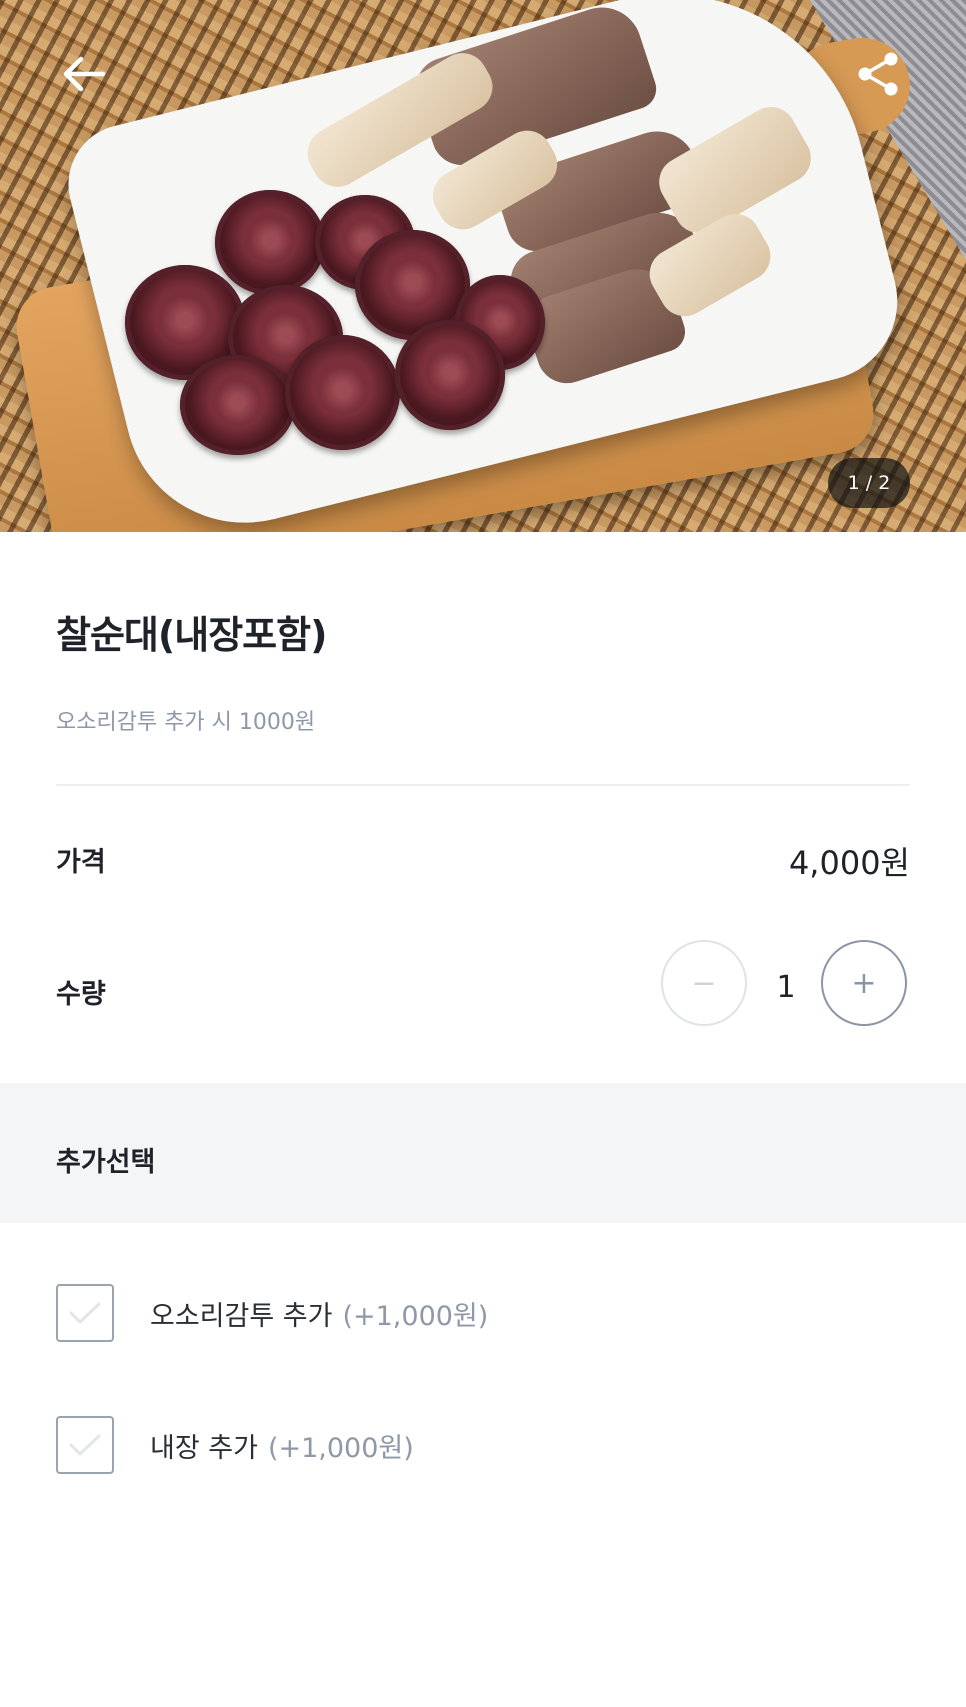 This screenshot has width=966, height=1707. What do you see at coordinates (81, 862) in the screenshot?
I see `price-label: 가격` at bounding box center [81, 862].